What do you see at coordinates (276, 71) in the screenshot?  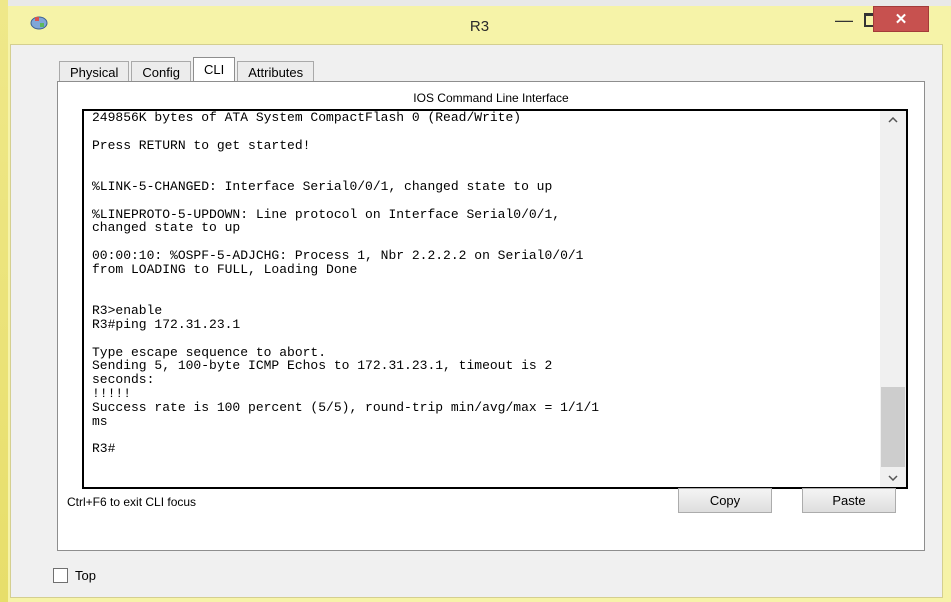 I see `tab-attributes: Attributes` at bounding box center [276, 71].